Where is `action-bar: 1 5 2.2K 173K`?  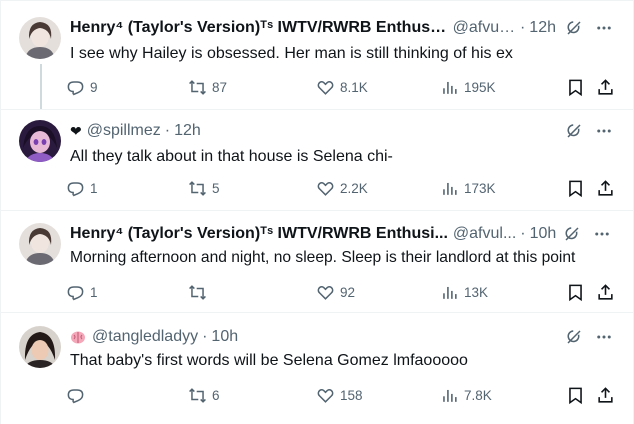
action-bar: 1 5 2.2K 173K is located at coordinates (341, 188).